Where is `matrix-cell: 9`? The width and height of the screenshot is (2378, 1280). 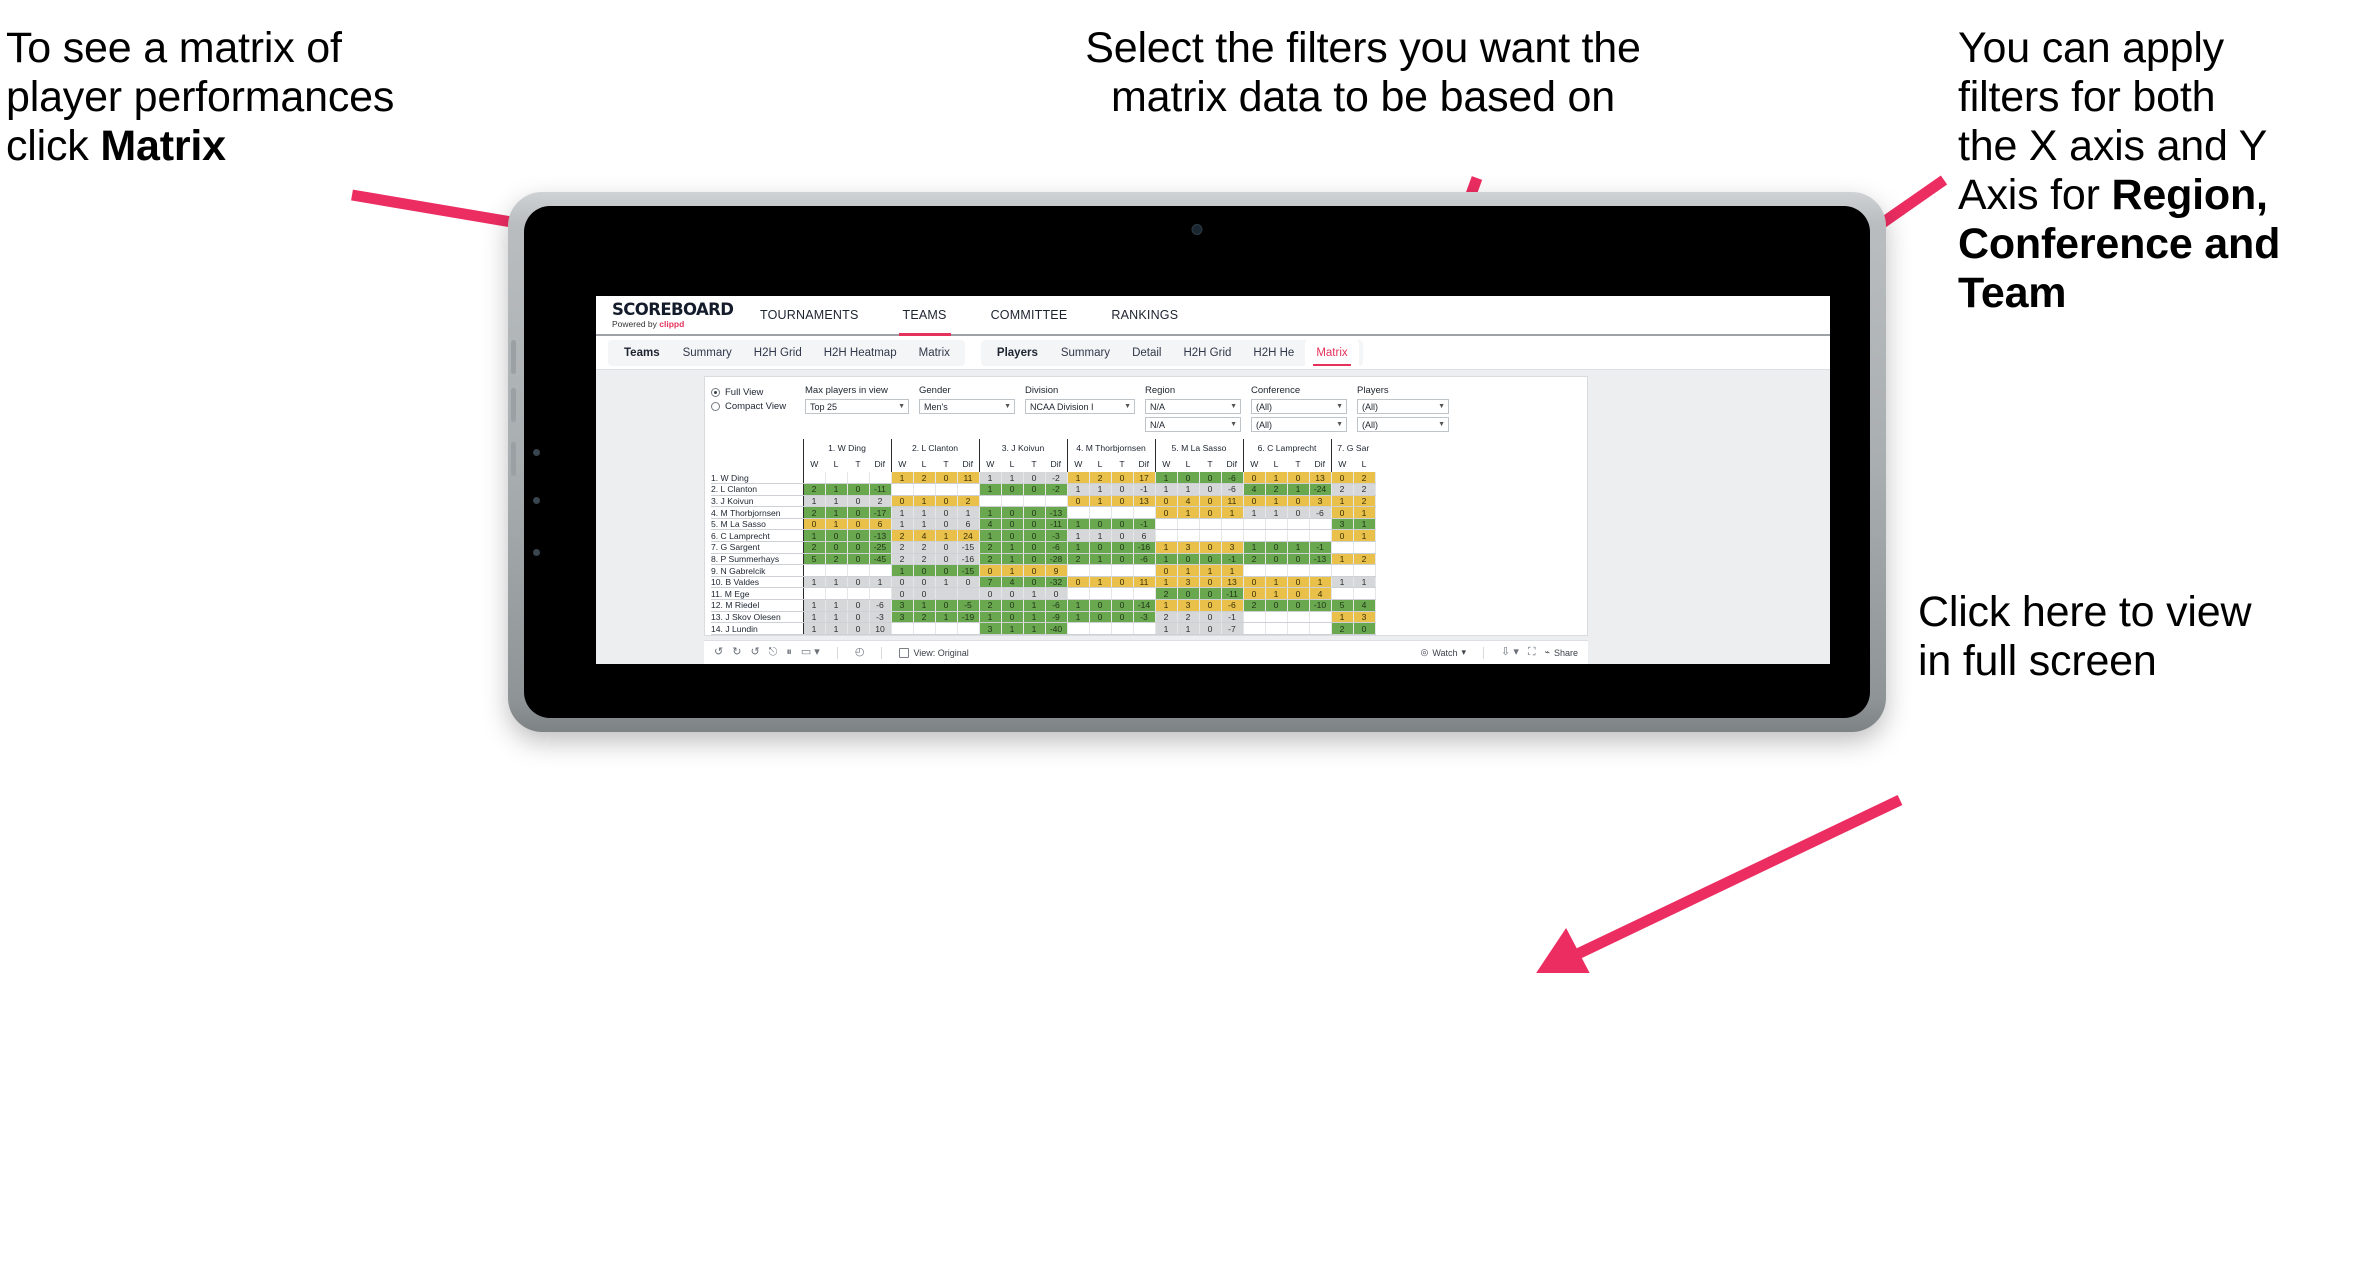 matrix-cell: 9 is located at coordinates (1056, 570).